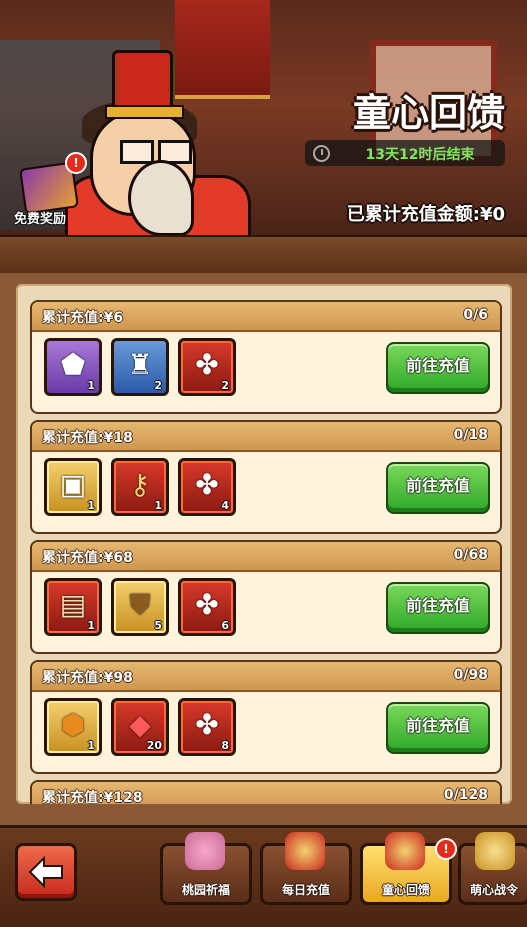  I want to click on pinwheel-icon: ✤ 2, so click(207, 367).